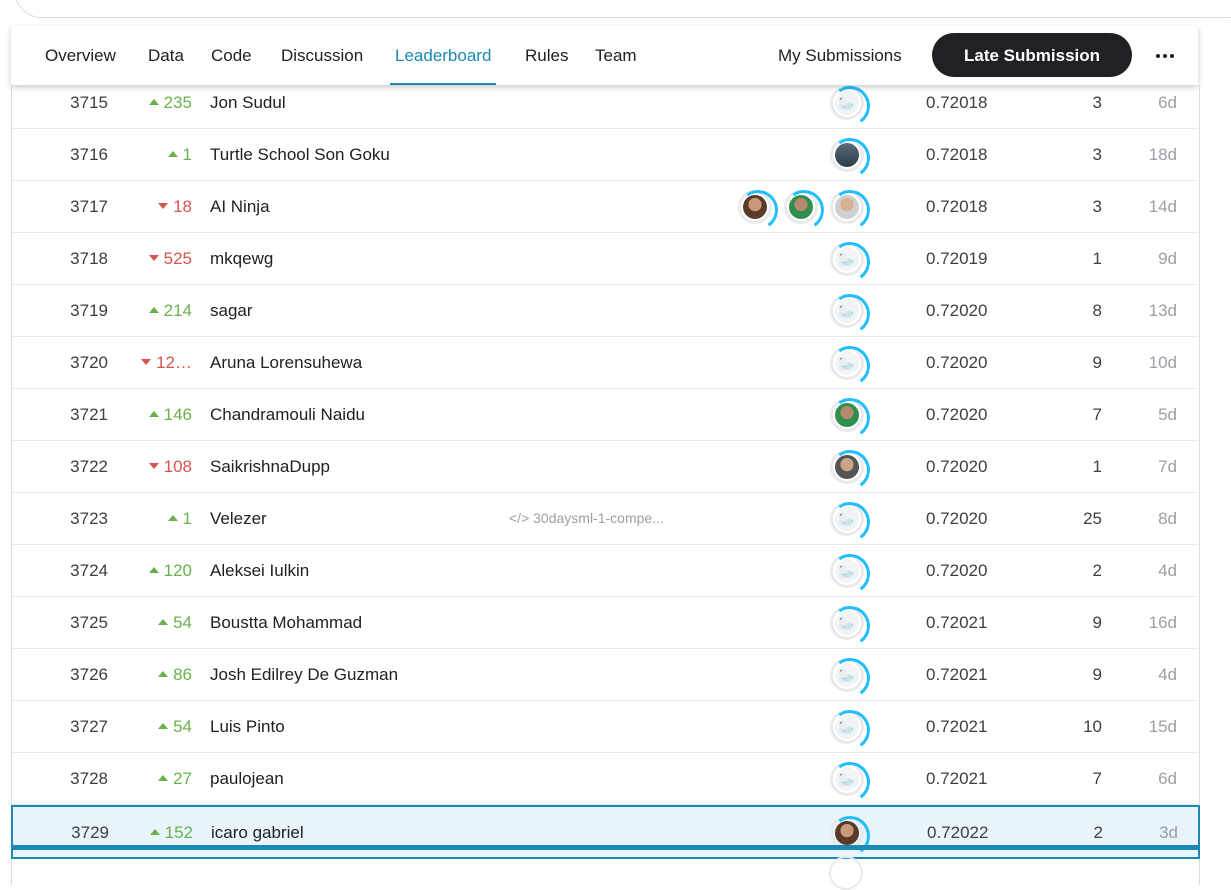  What do you see at coordinates (247, 726) in the screenshot?
I see `team-name: Luis Pinto` at bounding box center [247, 726].